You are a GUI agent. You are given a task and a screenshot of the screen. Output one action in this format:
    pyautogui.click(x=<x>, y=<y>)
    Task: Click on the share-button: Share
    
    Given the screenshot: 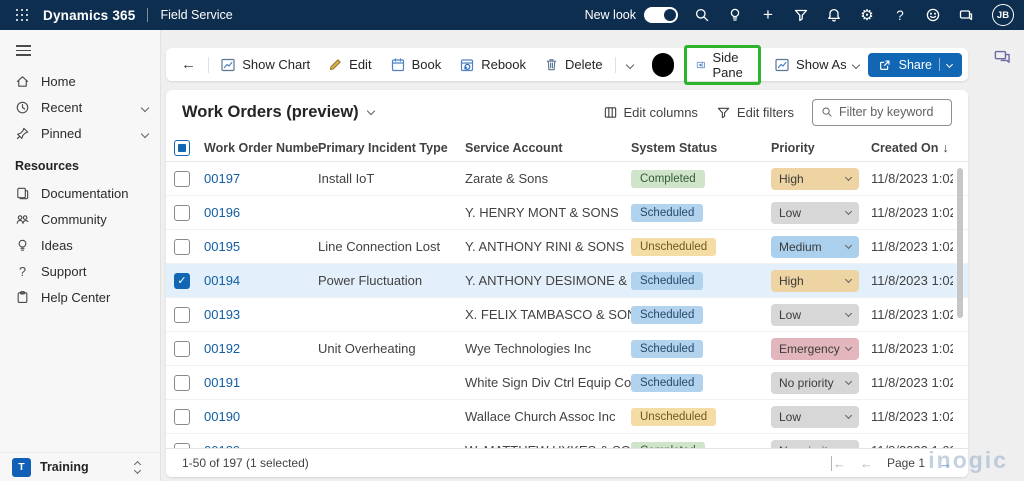 What is the action you would take?
    pyautogui.click(x=914, y=64)
    